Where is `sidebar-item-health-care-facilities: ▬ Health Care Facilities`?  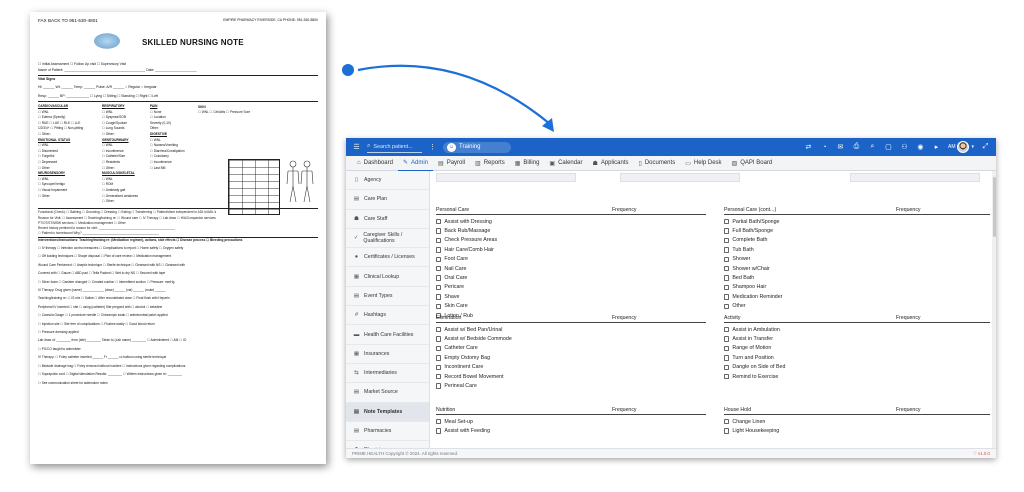
sidebar-item-health-care-facilities: ▬ Health Care Facilities is located at coordinates (387, 335).